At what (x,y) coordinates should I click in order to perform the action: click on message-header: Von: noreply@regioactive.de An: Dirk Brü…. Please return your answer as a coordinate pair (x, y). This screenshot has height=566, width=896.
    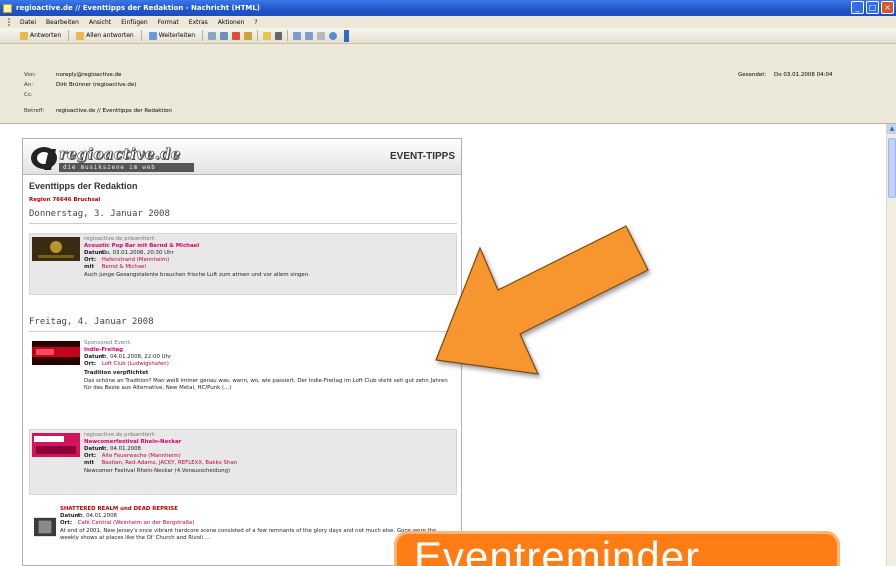
    Looking at the image, I should click on (448, 84).